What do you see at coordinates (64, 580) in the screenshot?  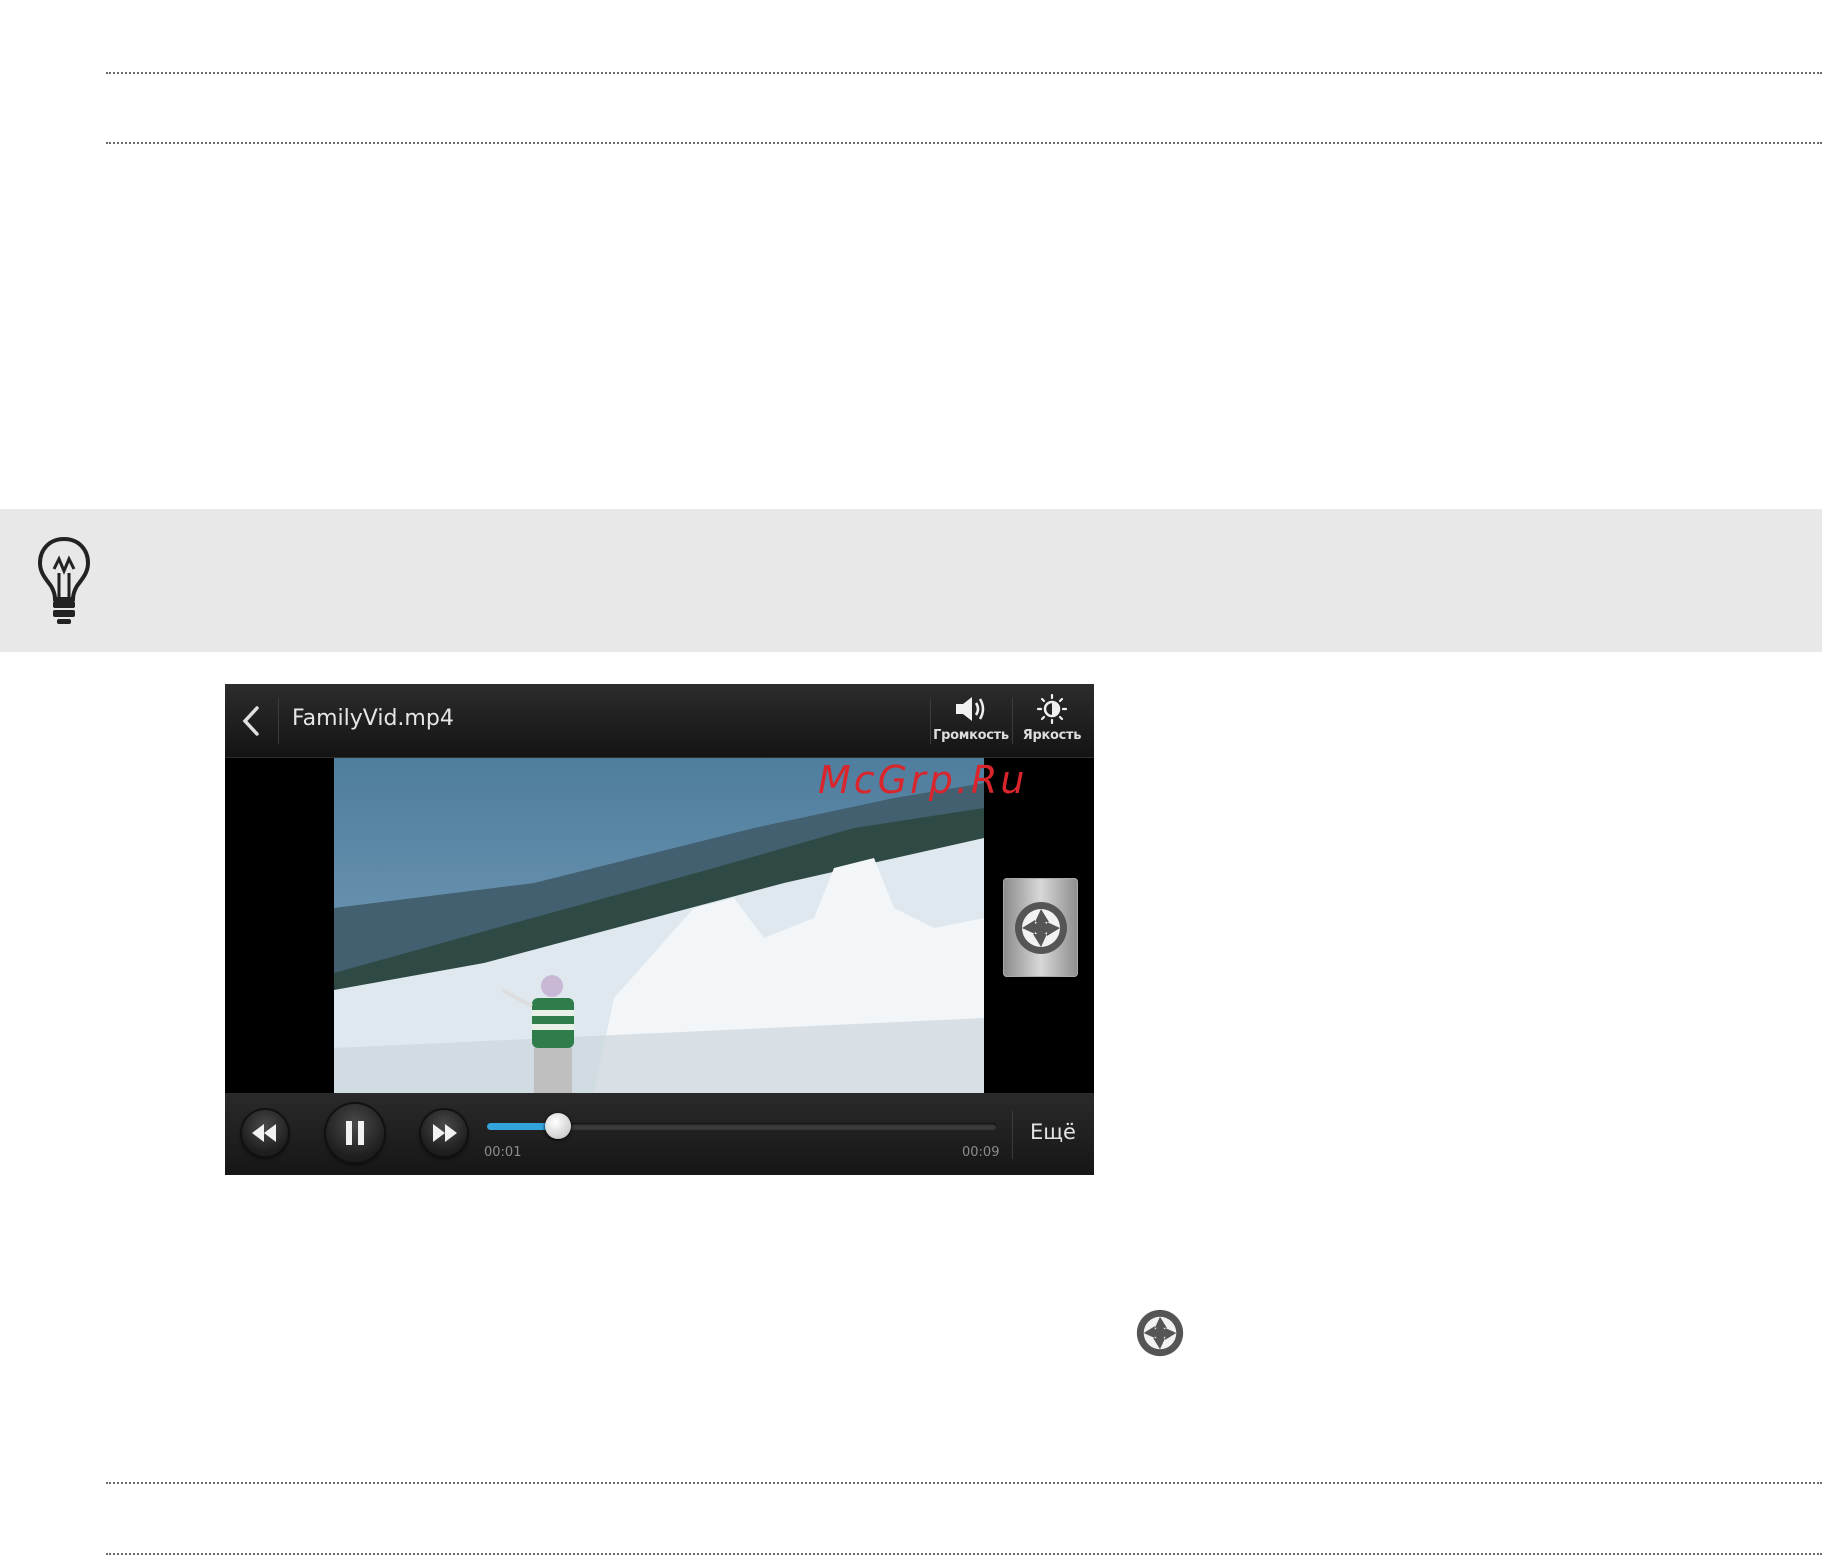 I see `lightbulb-icon` at bounding box center [64, 580].